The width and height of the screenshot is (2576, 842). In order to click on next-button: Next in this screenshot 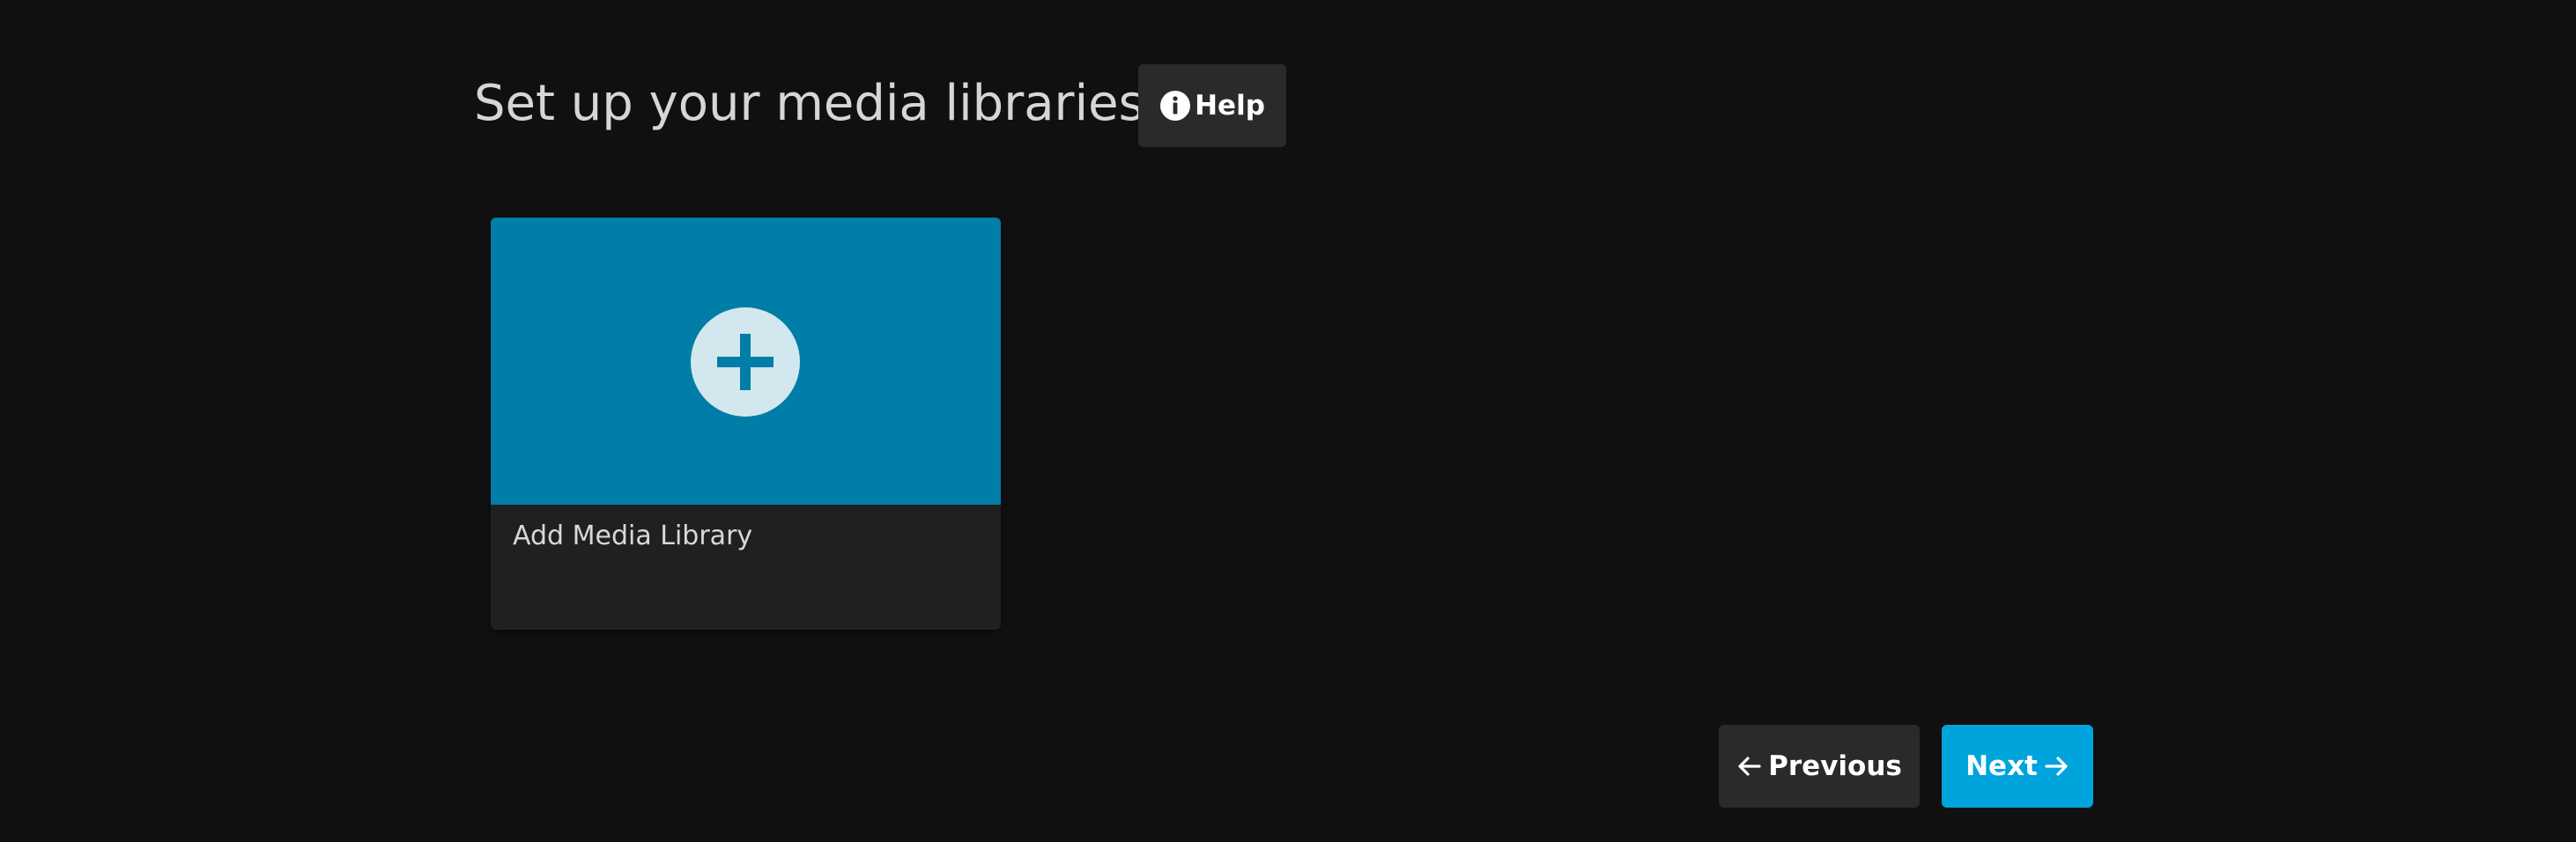, I will do `click(2018, 766)`.